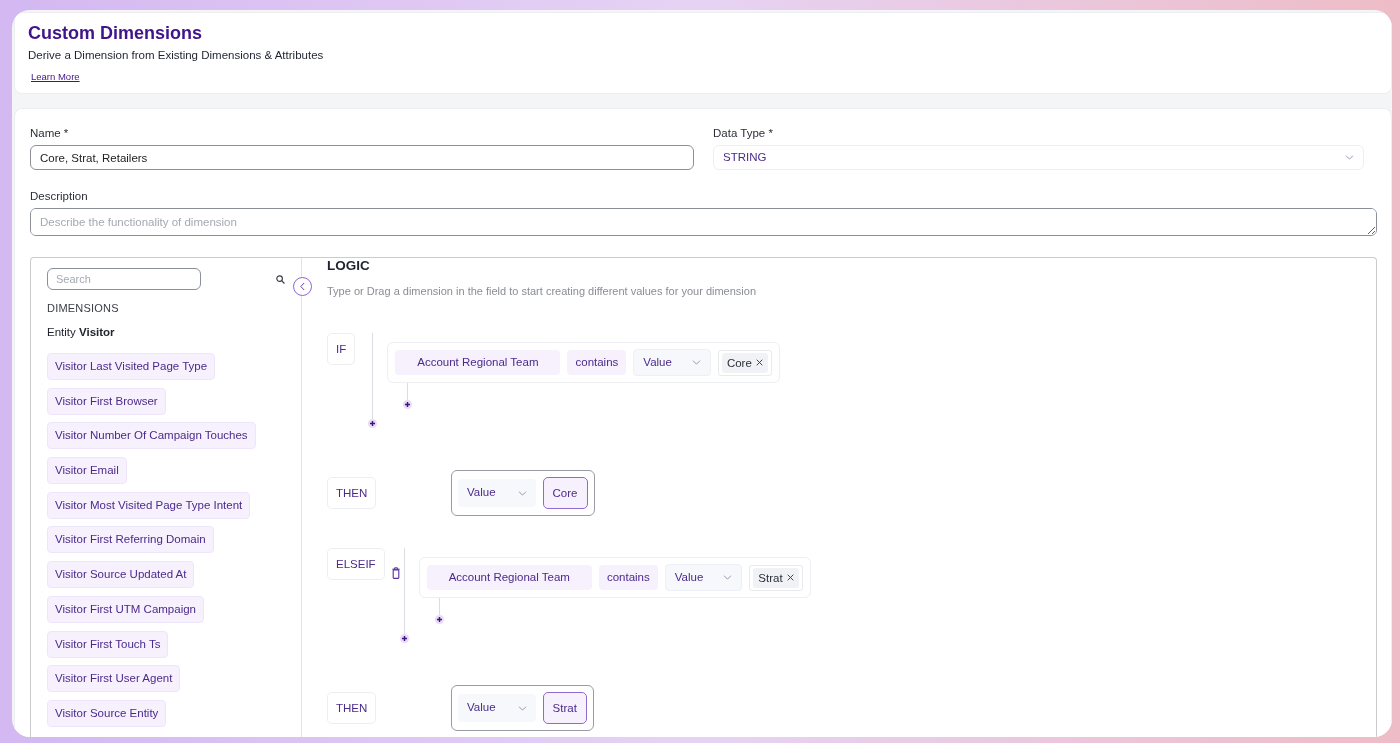 The height and width of the screenshot is (743, 1400). Describe the element at coordinates (87, 471) in the screenshot. I see `dimension-chip: Visitor Email` at that location.